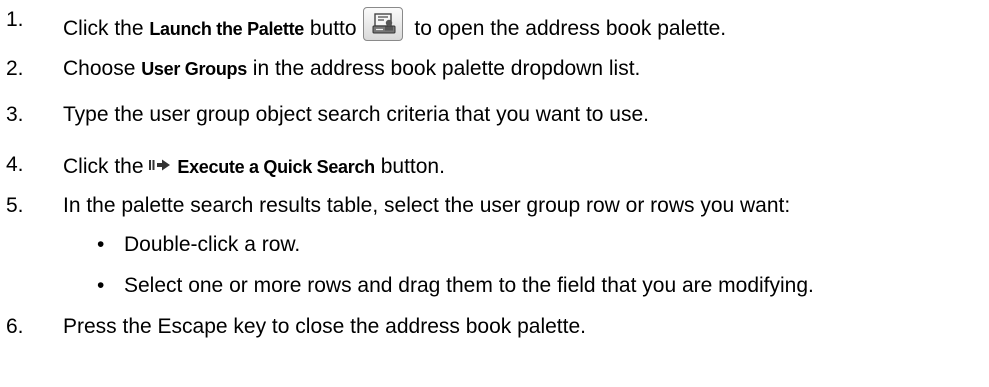 This screenshot has width=989, height=387. What do you see at coordinates (276, 167) in the screenshot?
I see `ui-term-execute-a-quick-search: Execute a Quick Search` at bounding box center [276, 167].